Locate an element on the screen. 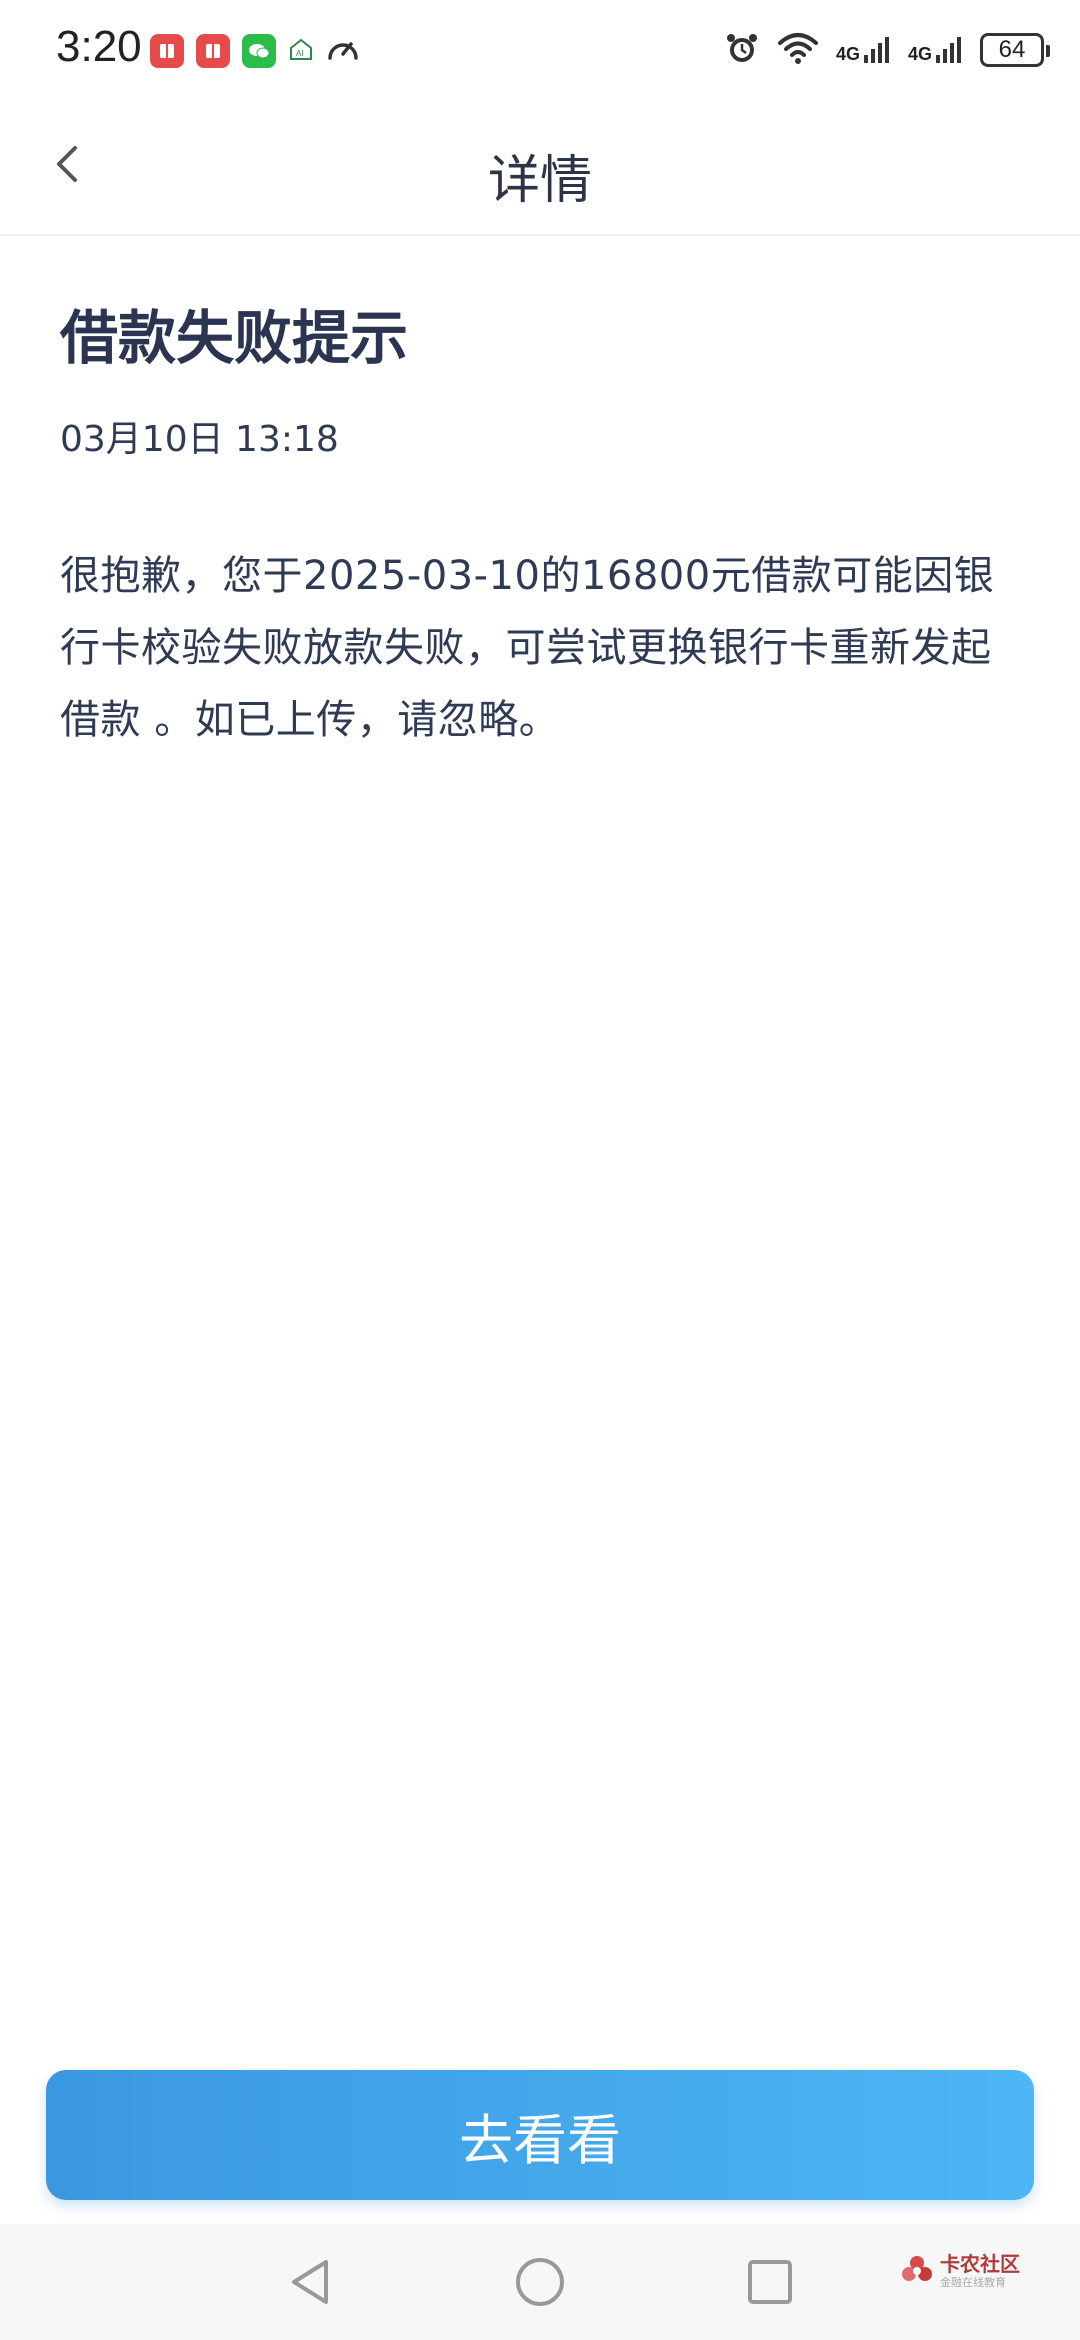 This screenshot has height=2340, width=1080. wifi-icon is located at coordinates (798, 50).